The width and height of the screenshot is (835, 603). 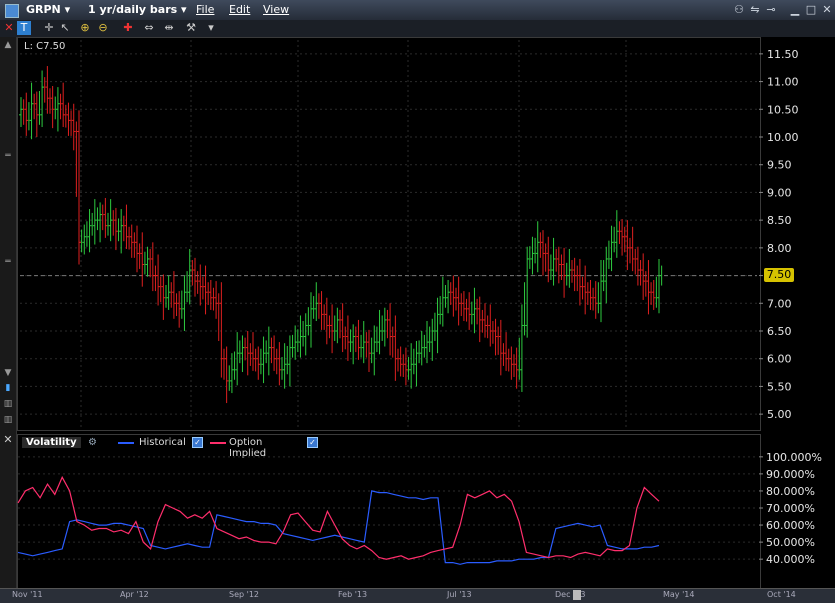 What do you see at coordinates (783, 109) in the screenshot?
I see `y-tick-label: 10.50` at bounding box center [783, 109].